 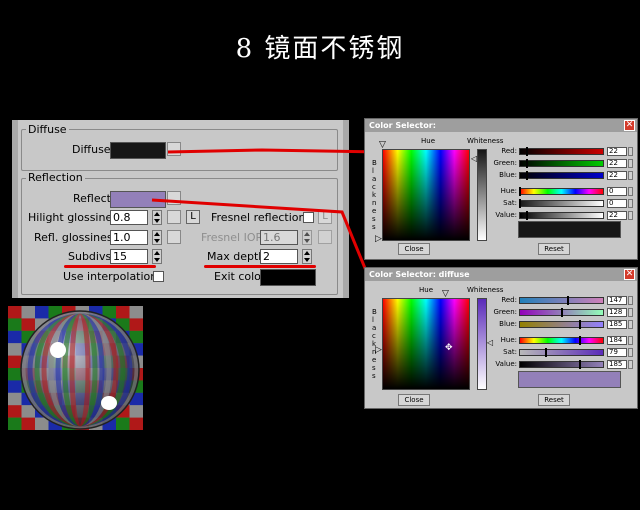 I want to click on green-value-input: 128, so click(x=617, y=313).